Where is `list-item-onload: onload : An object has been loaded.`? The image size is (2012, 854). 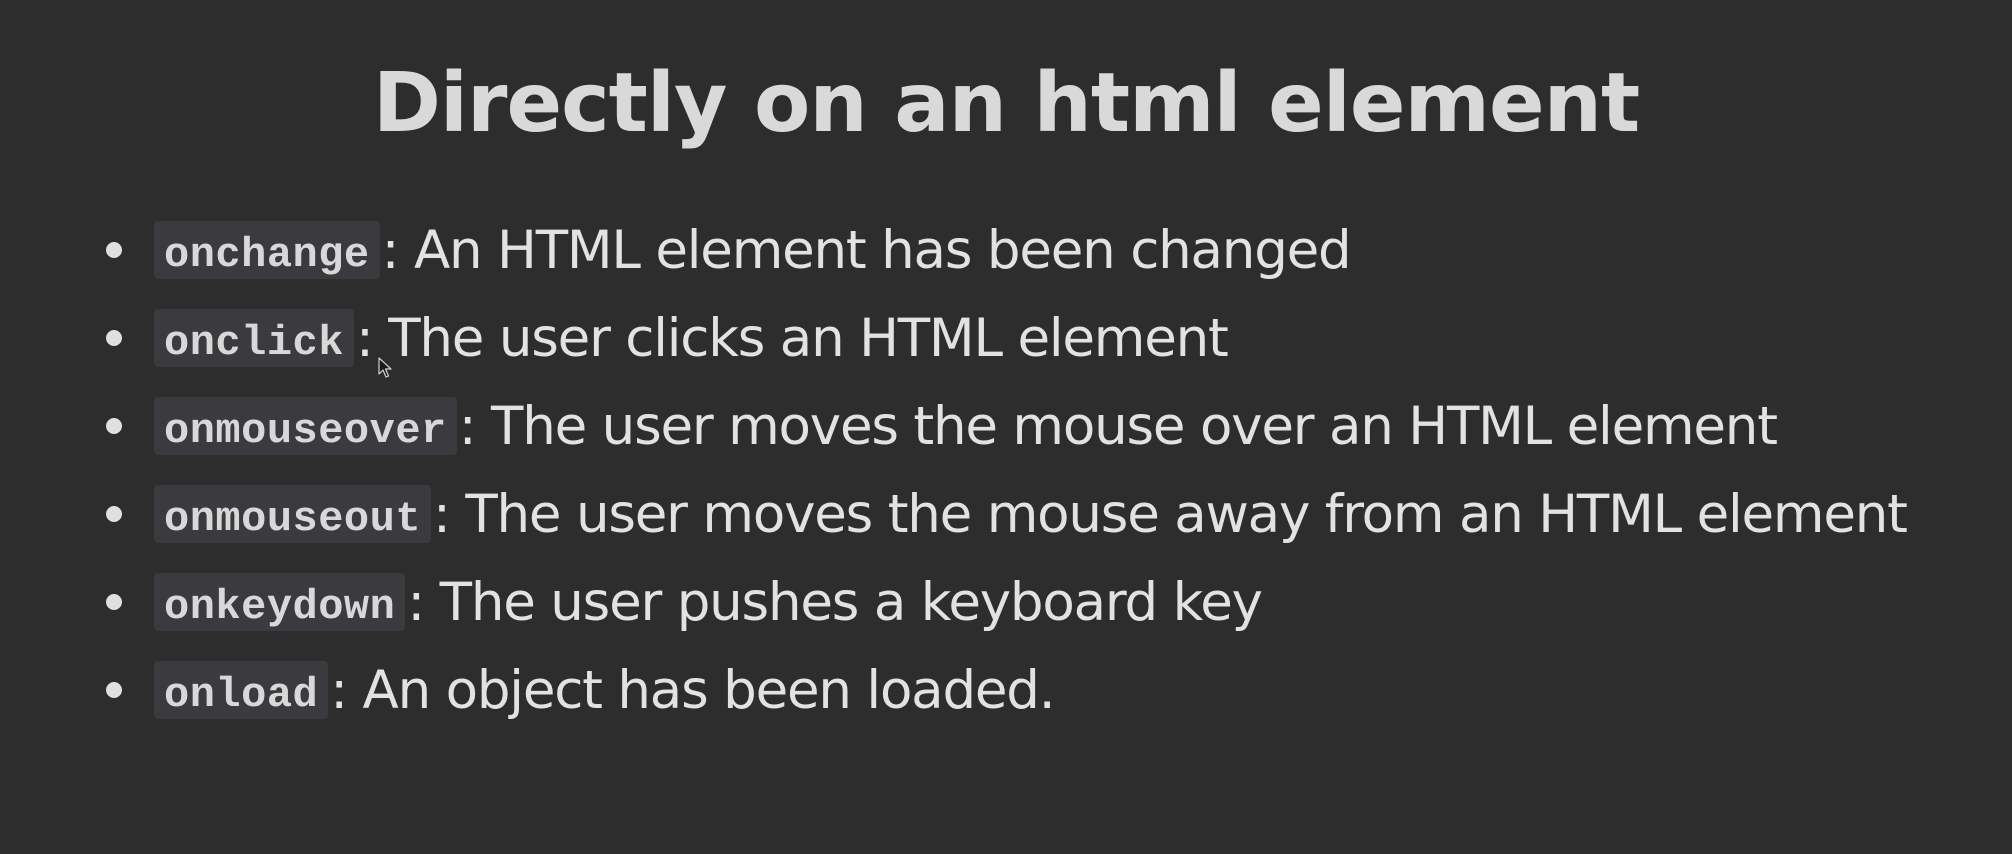
list-item-onload: onload : An object has been loaded. is located at coordinates (1006, 690).